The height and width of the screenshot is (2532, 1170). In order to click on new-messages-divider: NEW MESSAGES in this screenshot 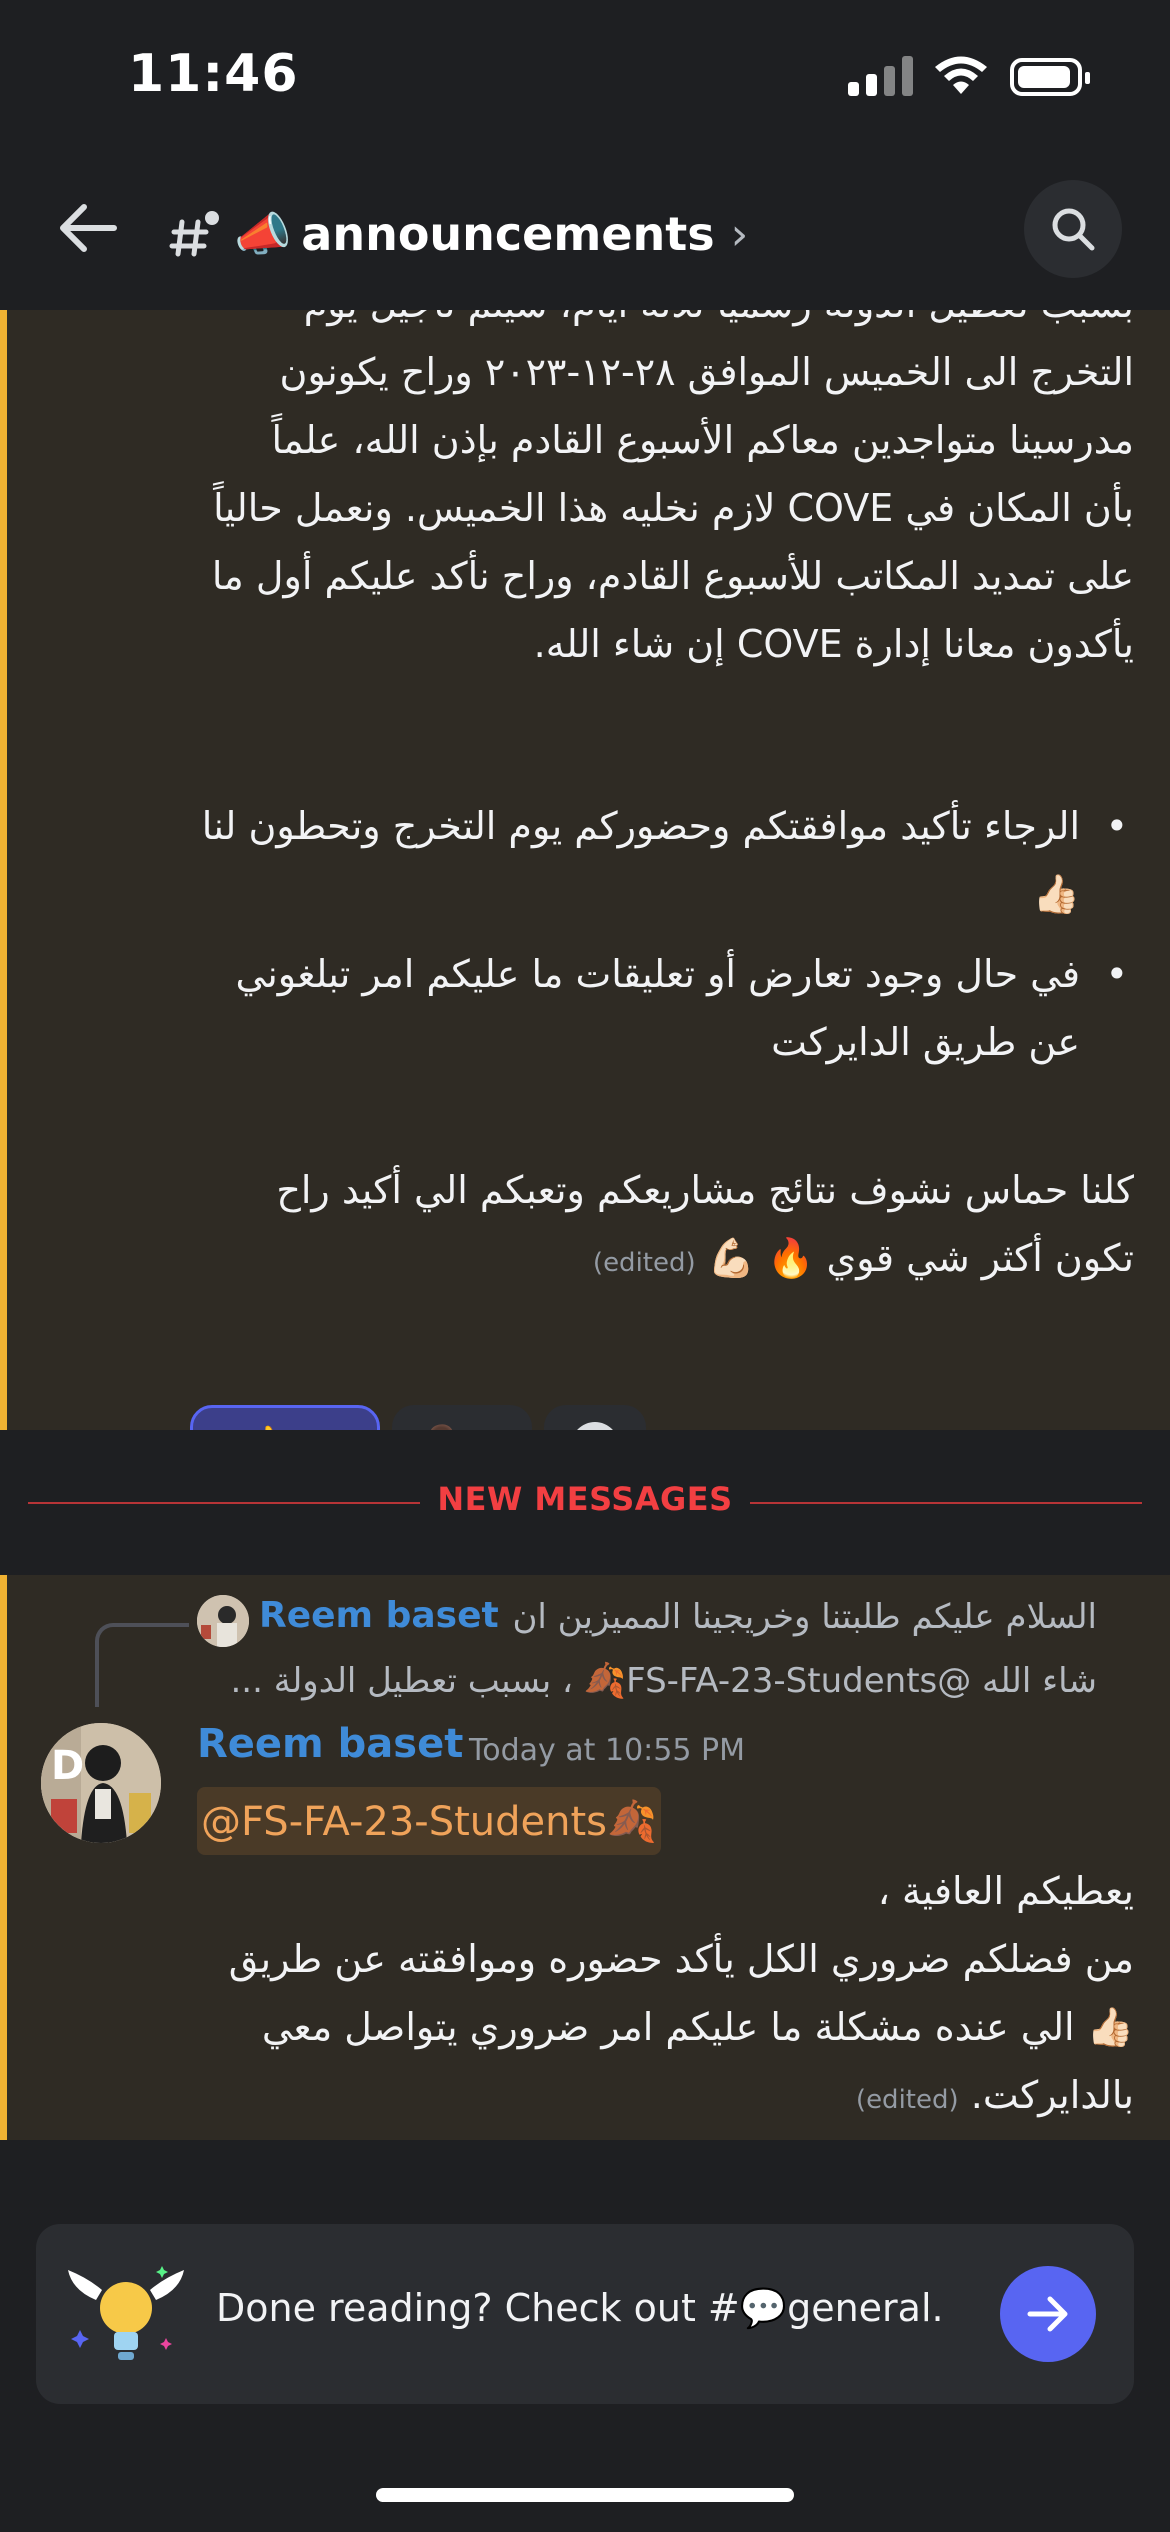, I will do `click(585, 1500)`.